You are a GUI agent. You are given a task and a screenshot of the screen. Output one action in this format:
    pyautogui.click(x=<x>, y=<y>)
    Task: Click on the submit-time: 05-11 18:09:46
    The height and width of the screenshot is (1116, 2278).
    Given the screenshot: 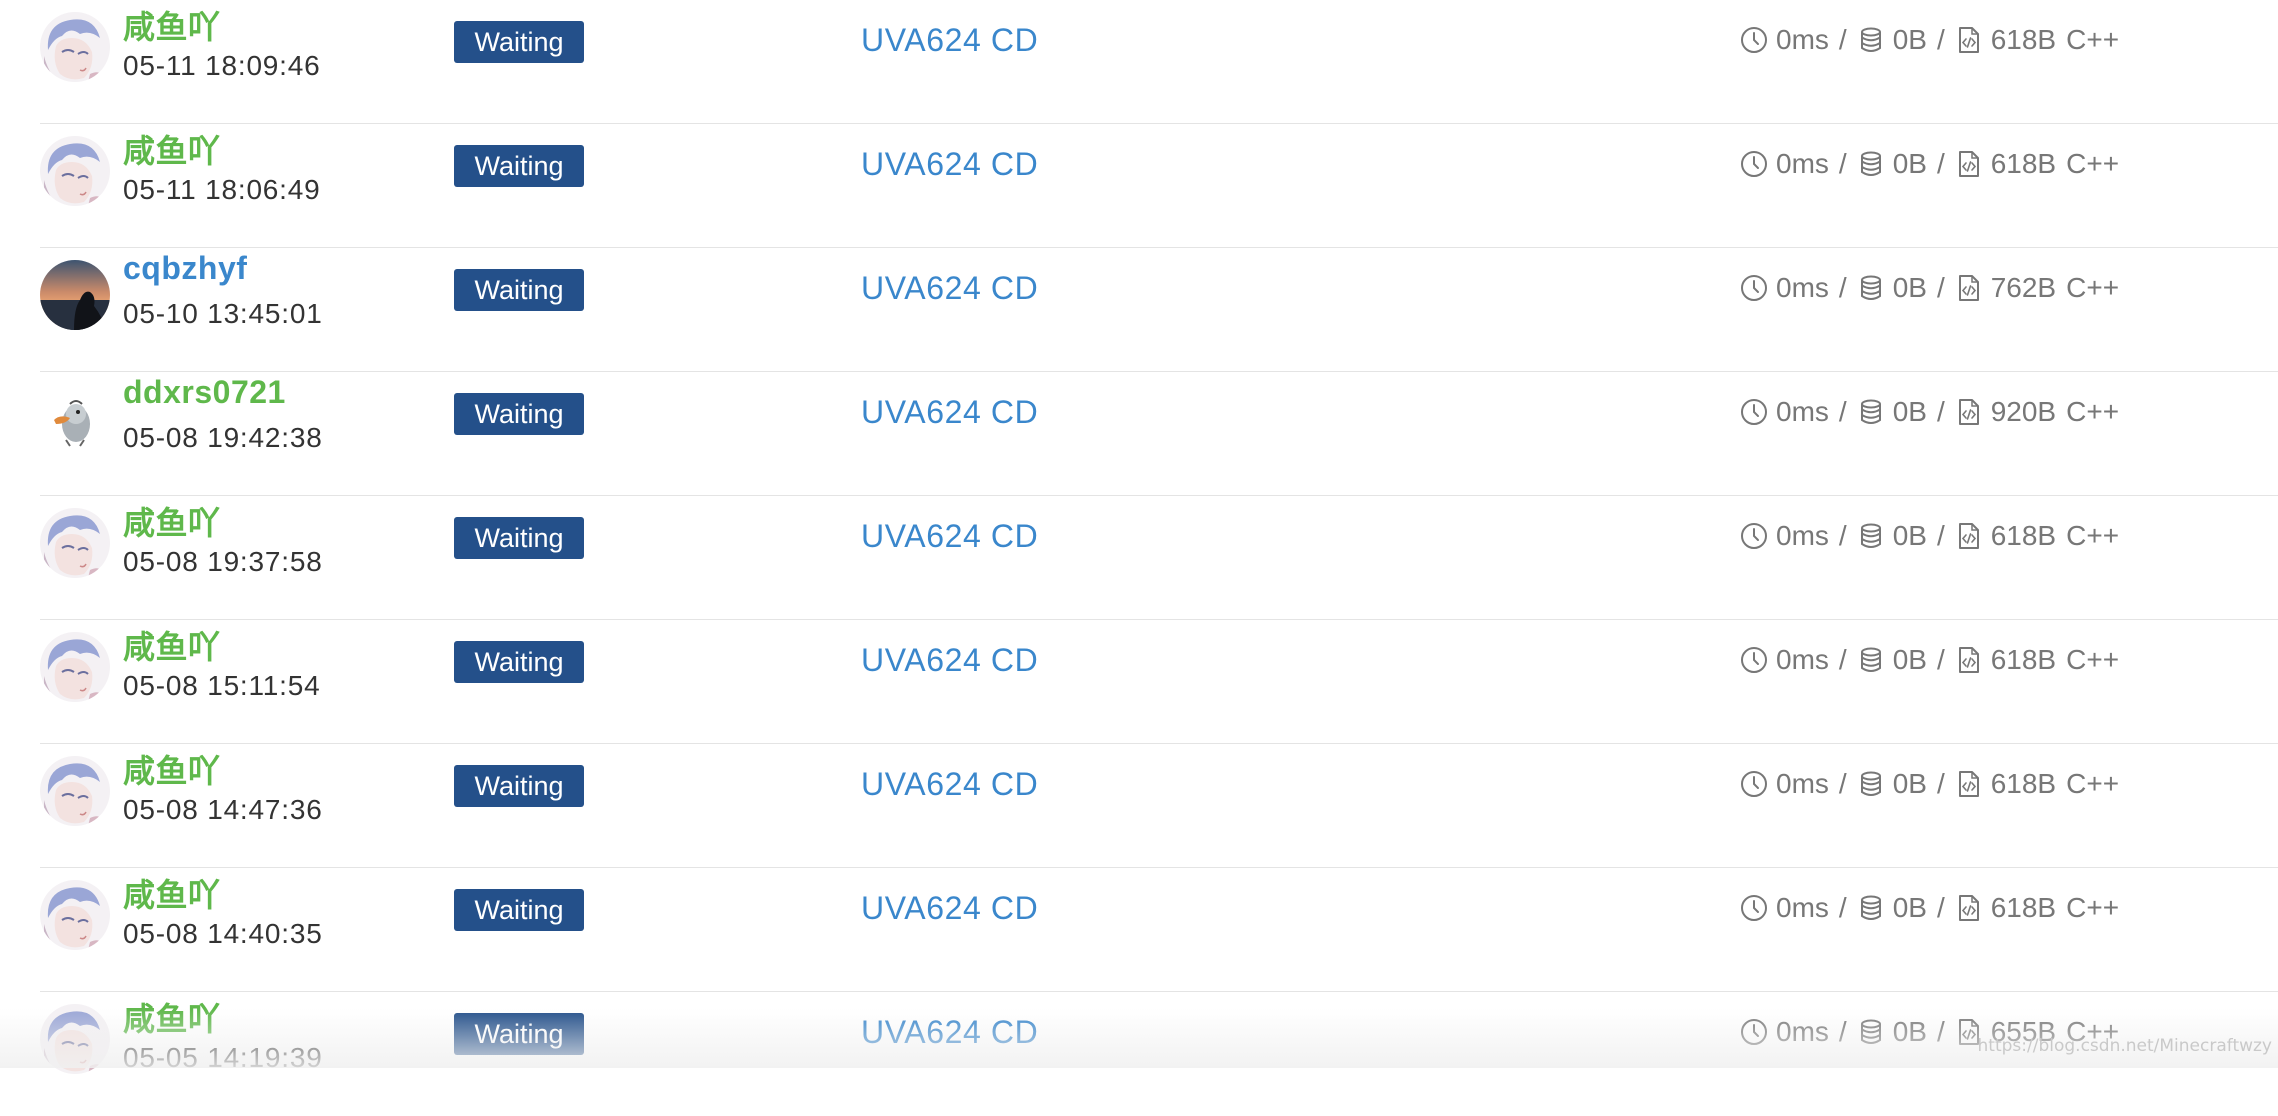 What is the action you would take?
    pyautogui.click(x=222, y=66)
    